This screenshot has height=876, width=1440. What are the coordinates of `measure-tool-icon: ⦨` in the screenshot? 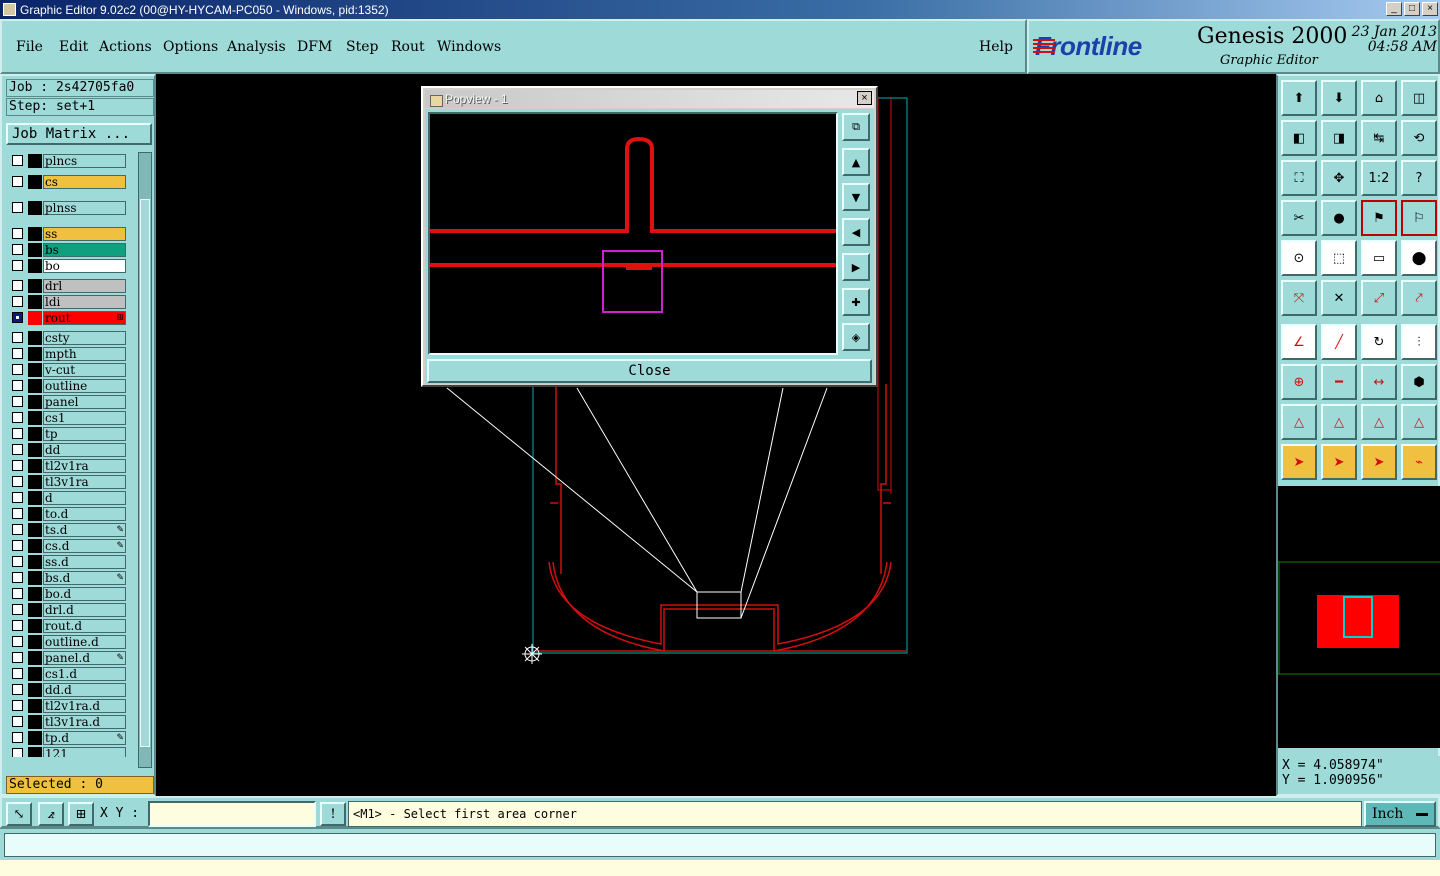 It's located at (51, 814).